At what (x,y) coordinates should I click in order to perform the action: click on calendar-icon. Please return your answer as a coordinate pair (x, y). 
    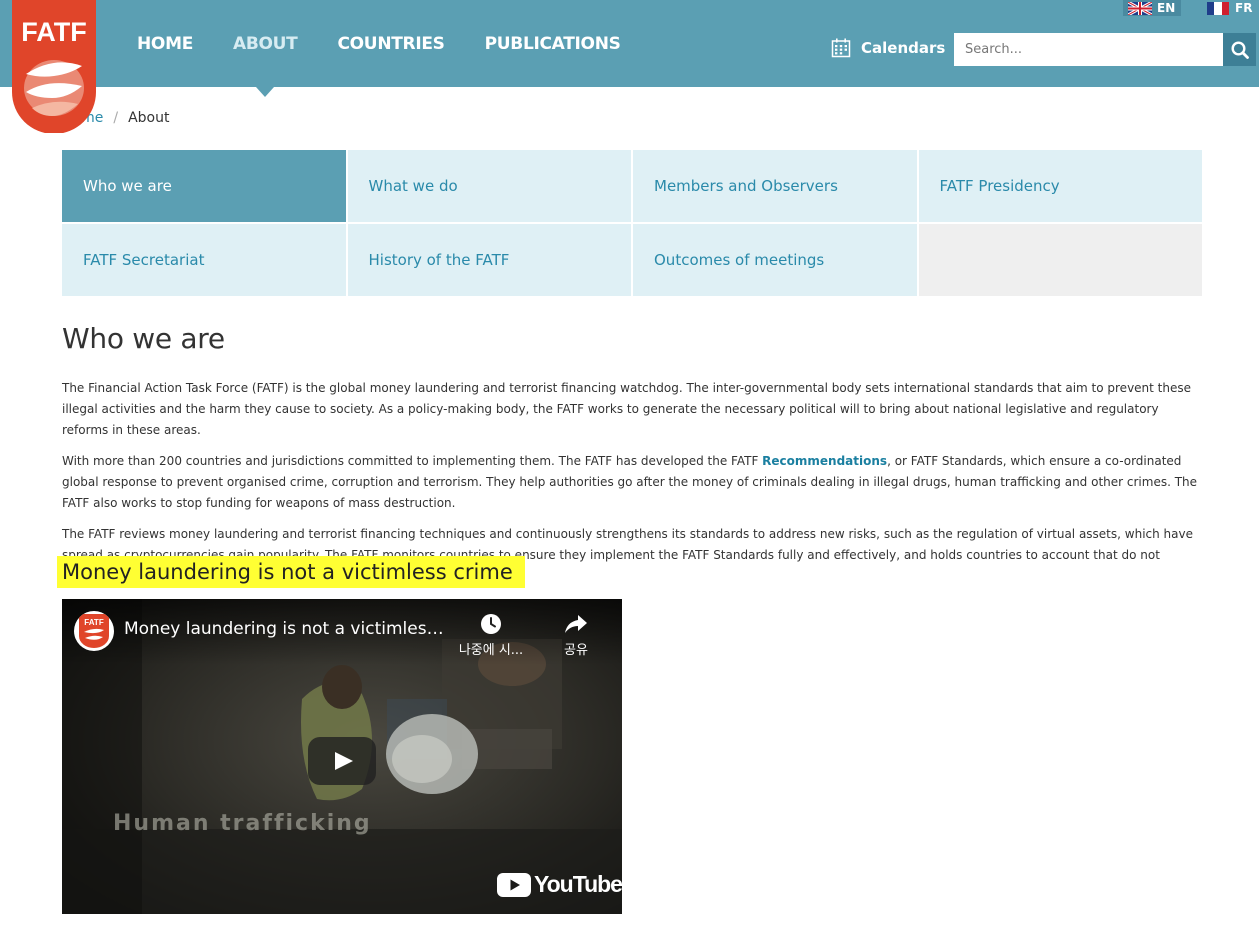
    Looking at the image, I should click on (841, 48).